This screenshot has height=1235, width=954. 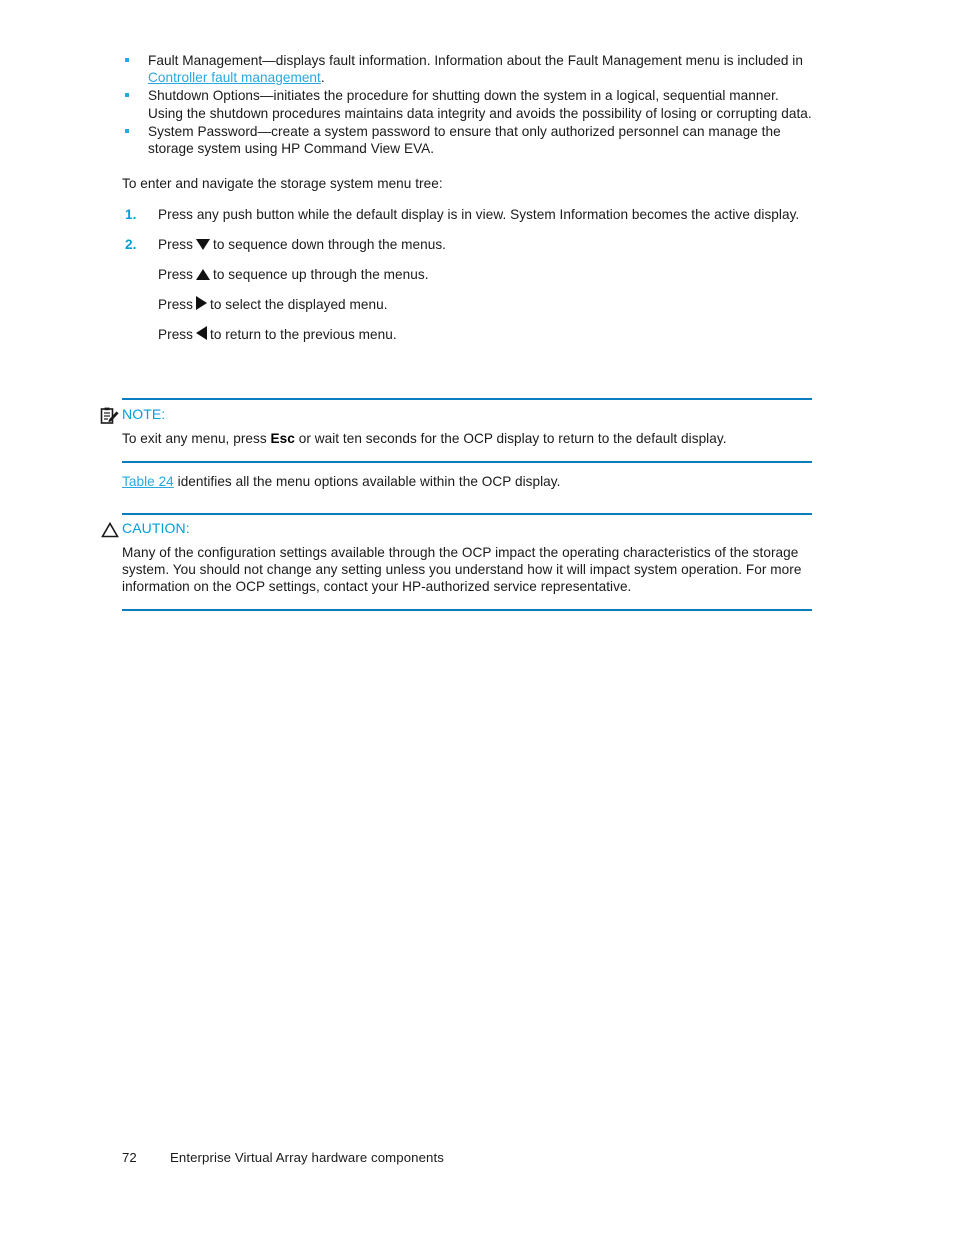 I want to click on arrow-down-icon, so click(x=203, y=244).